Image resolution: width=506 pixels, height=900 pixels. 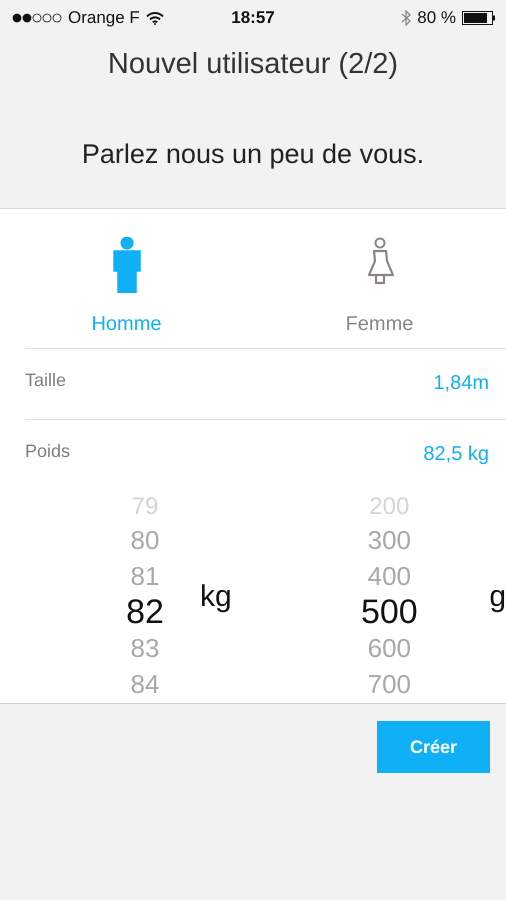 What do you see at coordinates (216, 597) in the screenshot?
I see `unit-label: kg` at bounding box center [216, 597].